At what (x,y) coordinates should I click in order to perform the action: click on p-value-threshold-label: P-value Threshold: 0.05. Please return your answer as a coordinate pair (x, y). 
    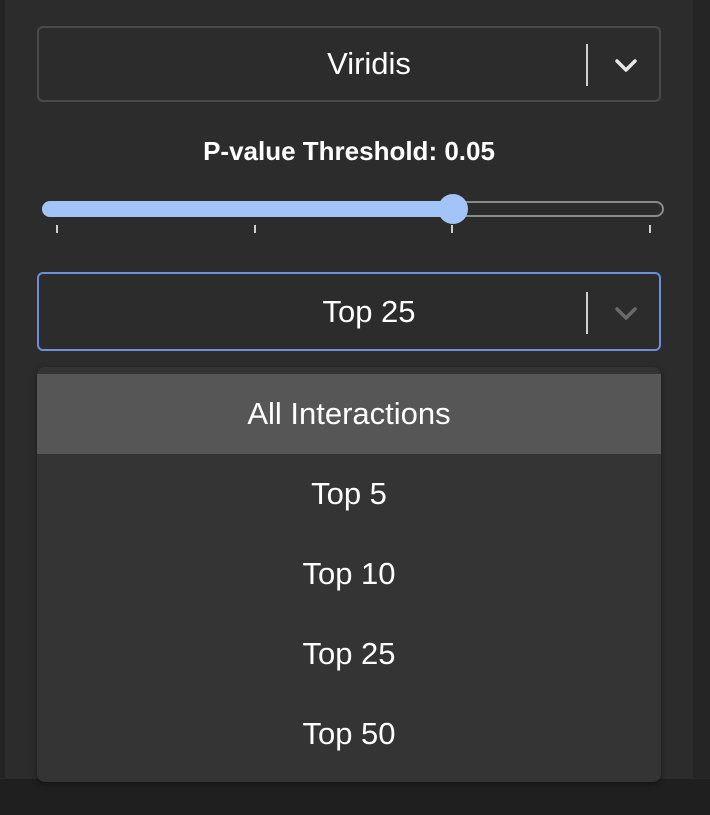
    Looking at the image, I should click on (349, 151).